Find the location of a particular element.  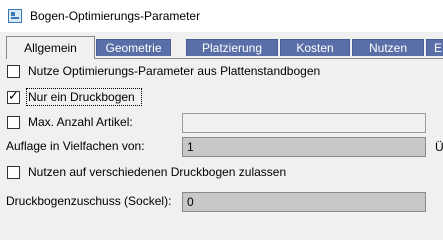

tab-kosten: Kosten is located at coordinates (315, 47).